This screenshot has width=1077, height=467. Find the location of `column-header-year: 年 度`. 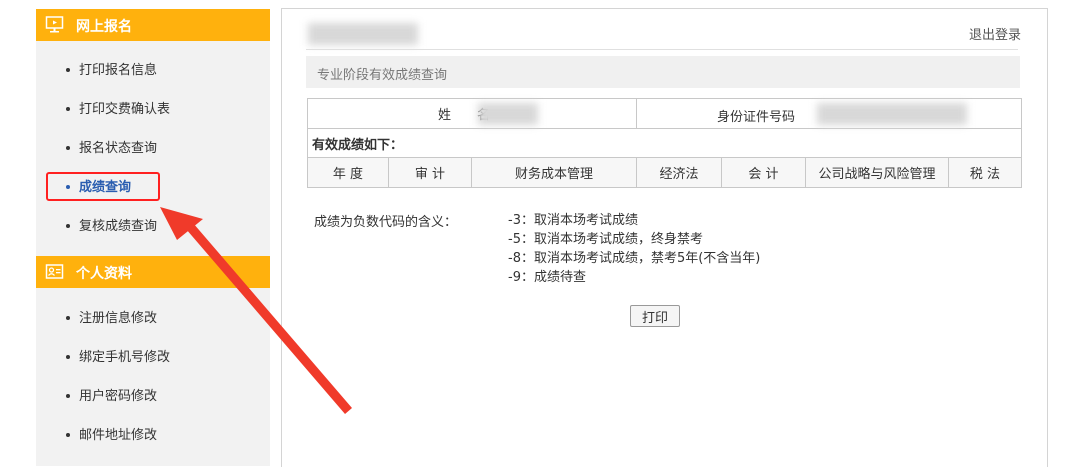

column-header-year: 年 度 is located at coordinates (348, 172).